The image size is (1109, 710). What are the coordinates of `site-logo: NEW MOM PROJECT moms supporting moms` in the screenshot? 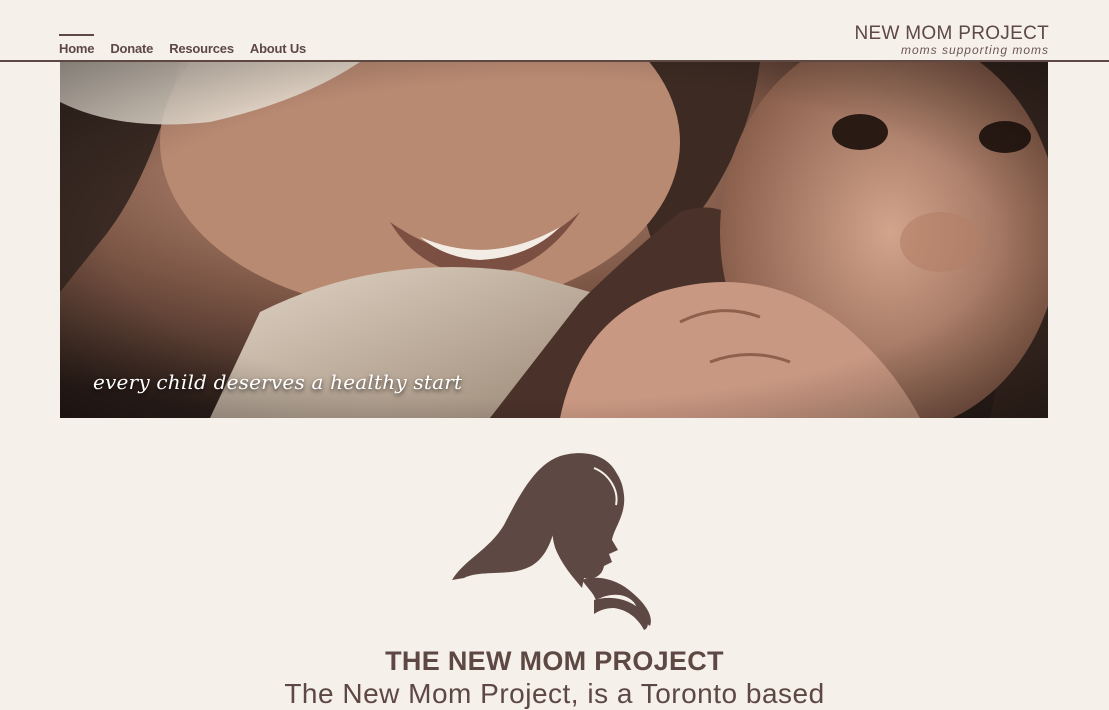 It's located at (952, 40).